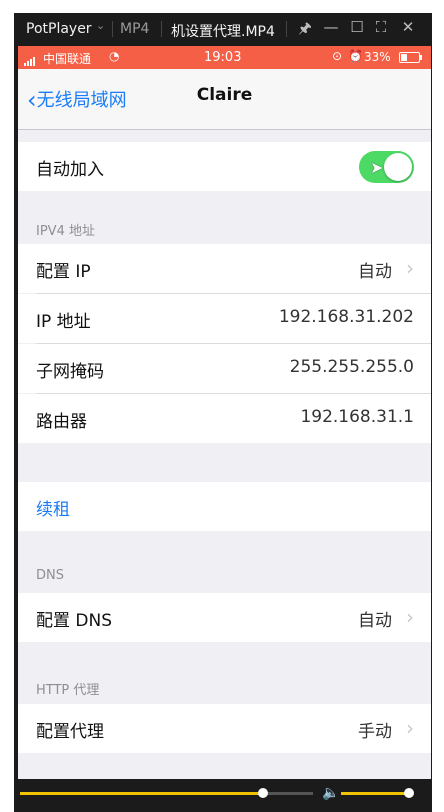 This screenshot has height=812, width=444. What do you see at coordinates (351, 367) in the screenshot?
I see `subnet-mask-value: 255.255.255.0` at bounding box center [351, 367].